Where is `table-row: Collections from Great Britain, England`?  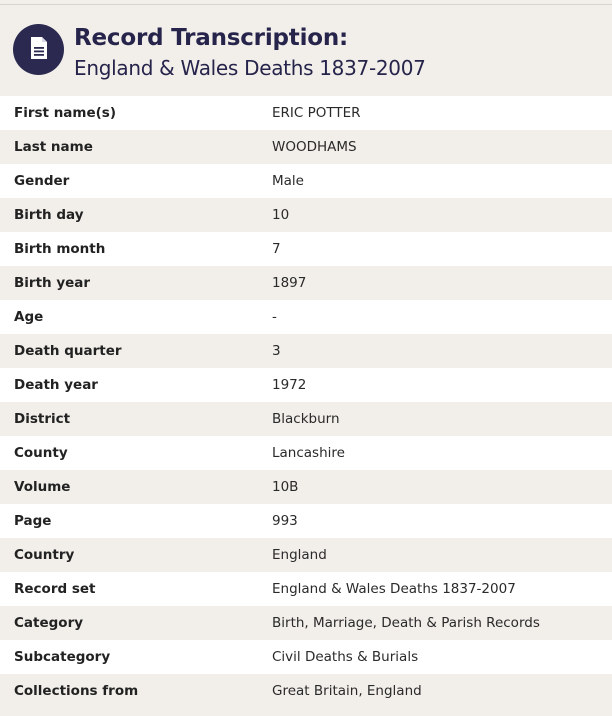
table-row: Collections from Great Britain, England is located at coordinates (306, 691).